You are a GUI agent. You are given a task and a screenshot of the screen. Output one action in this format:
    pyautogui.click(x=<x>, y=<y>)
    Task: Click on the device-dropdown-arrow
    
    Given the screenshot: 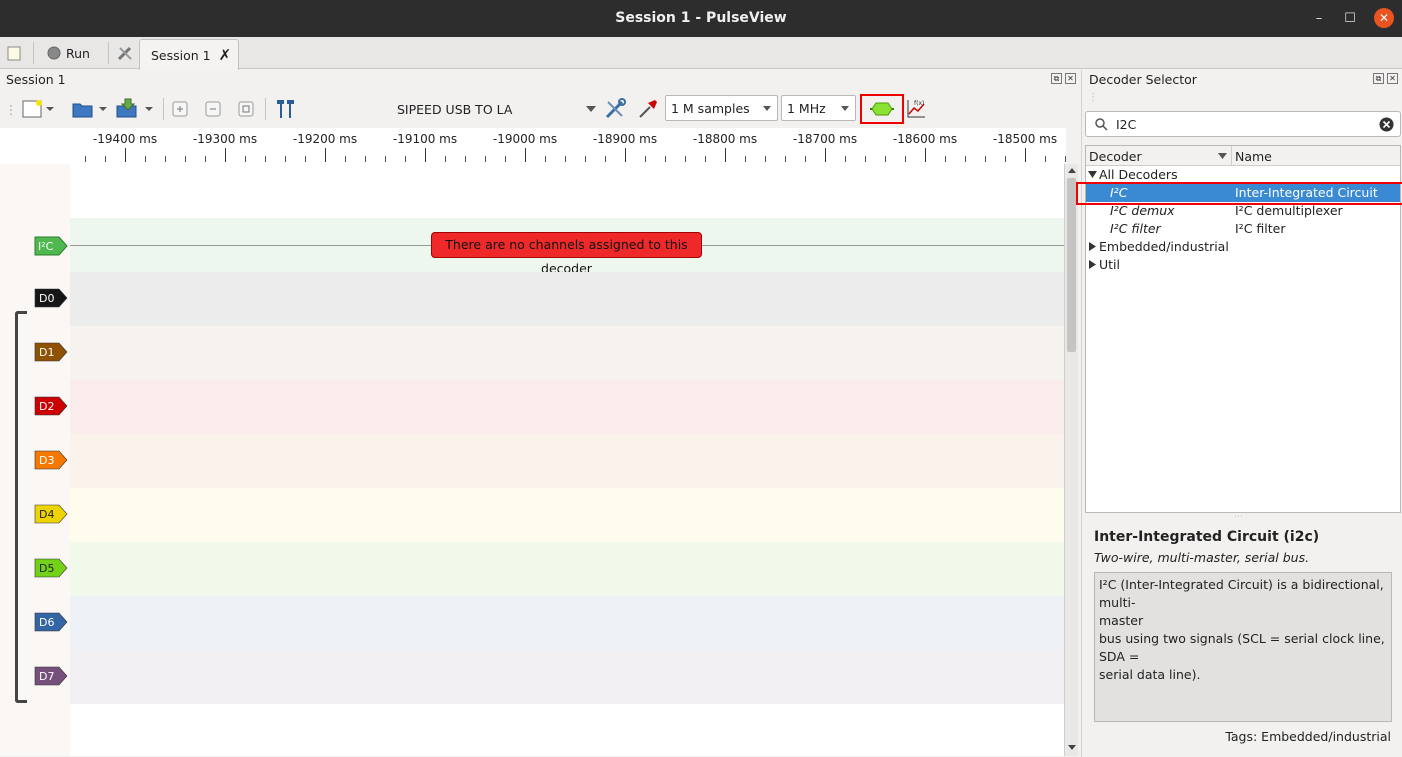 What is the action you would take?
    pyautogui.click(x=591, y=109)
    